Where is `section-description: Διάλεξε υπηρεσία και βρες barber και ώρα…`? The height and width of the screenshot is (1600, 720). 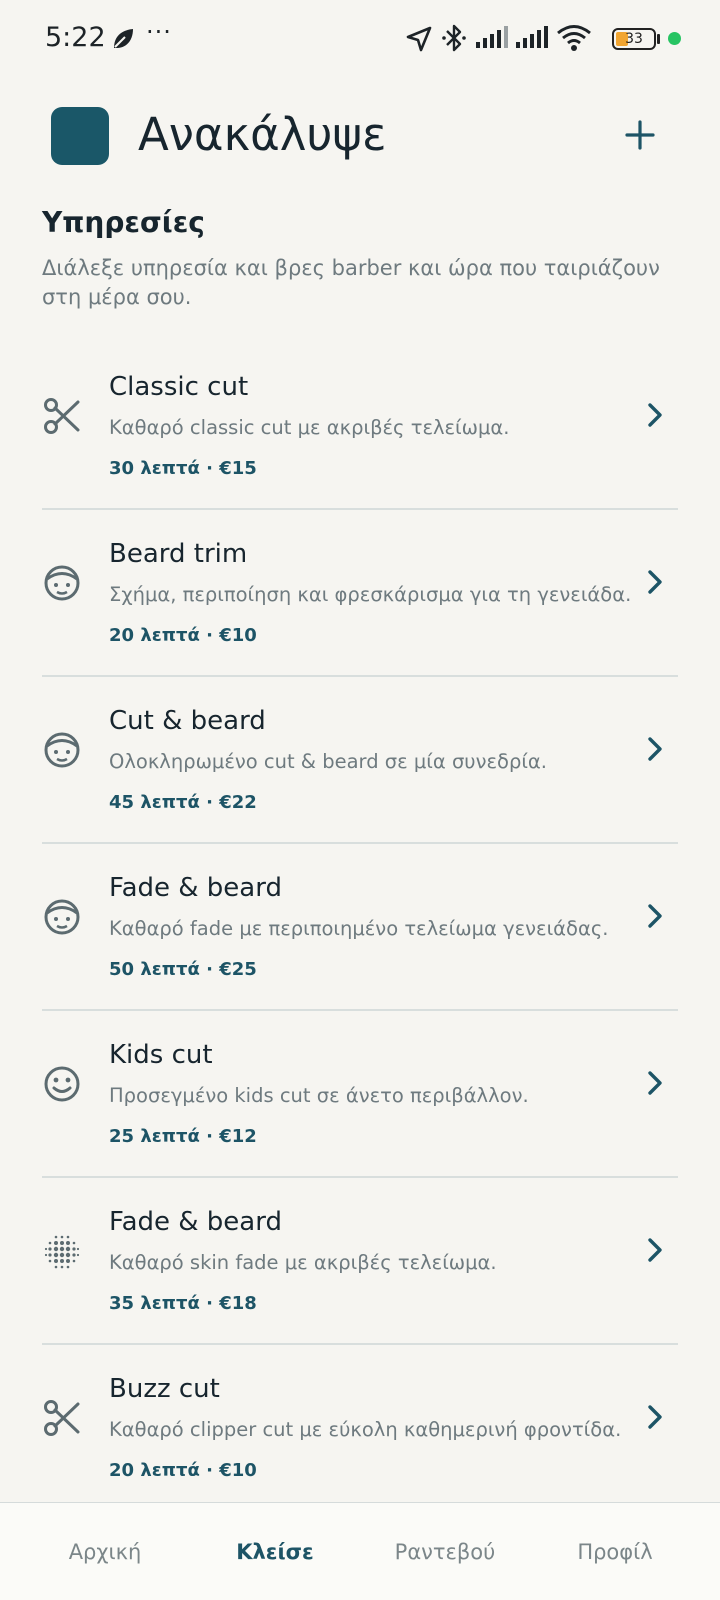
section-description: Διάλεξε υπηρεσία και βρες barber και ώρα… is located at coordinates (351, 282).